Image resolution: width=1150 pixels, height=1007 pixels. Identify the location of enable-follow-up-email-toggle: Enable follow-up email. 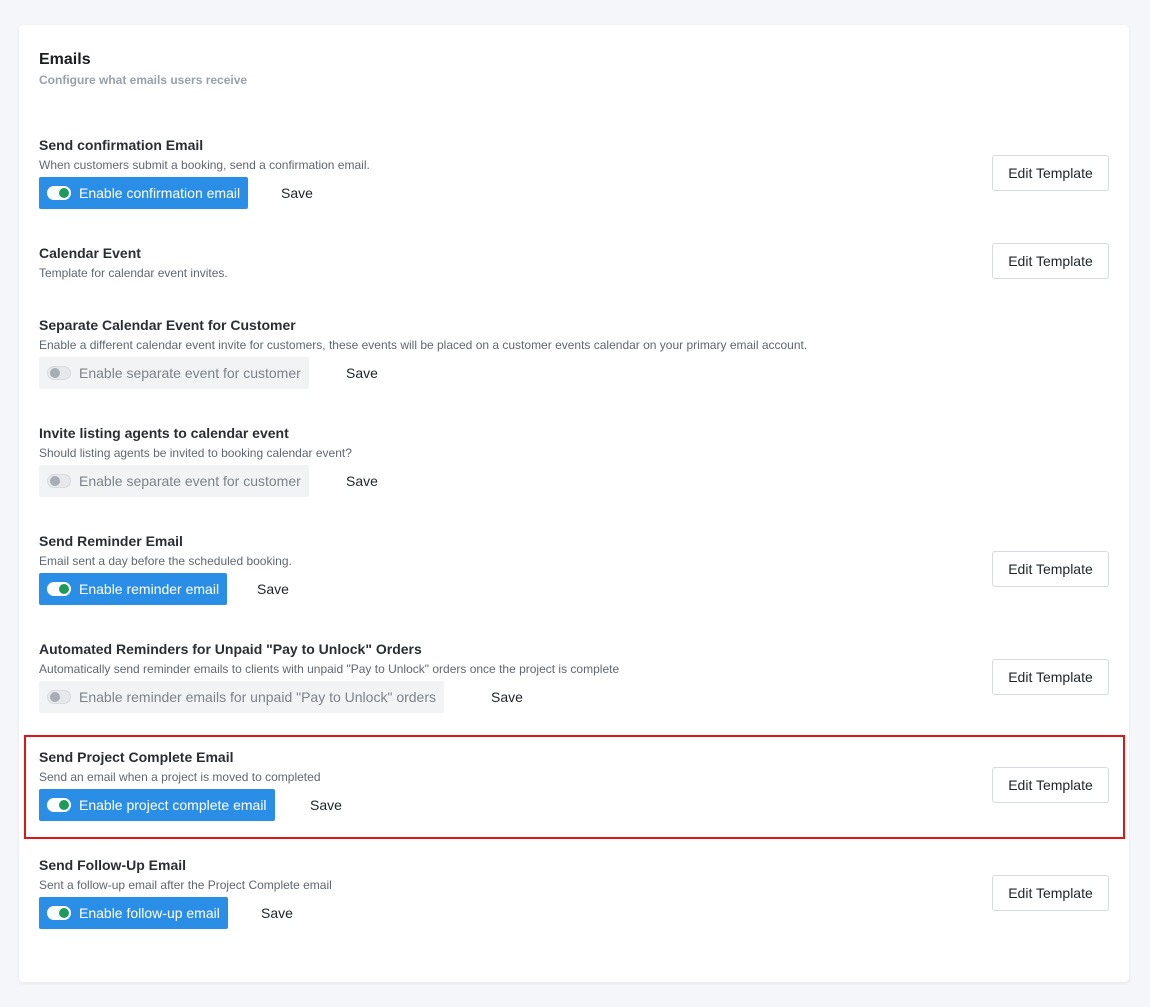
(133, 913).